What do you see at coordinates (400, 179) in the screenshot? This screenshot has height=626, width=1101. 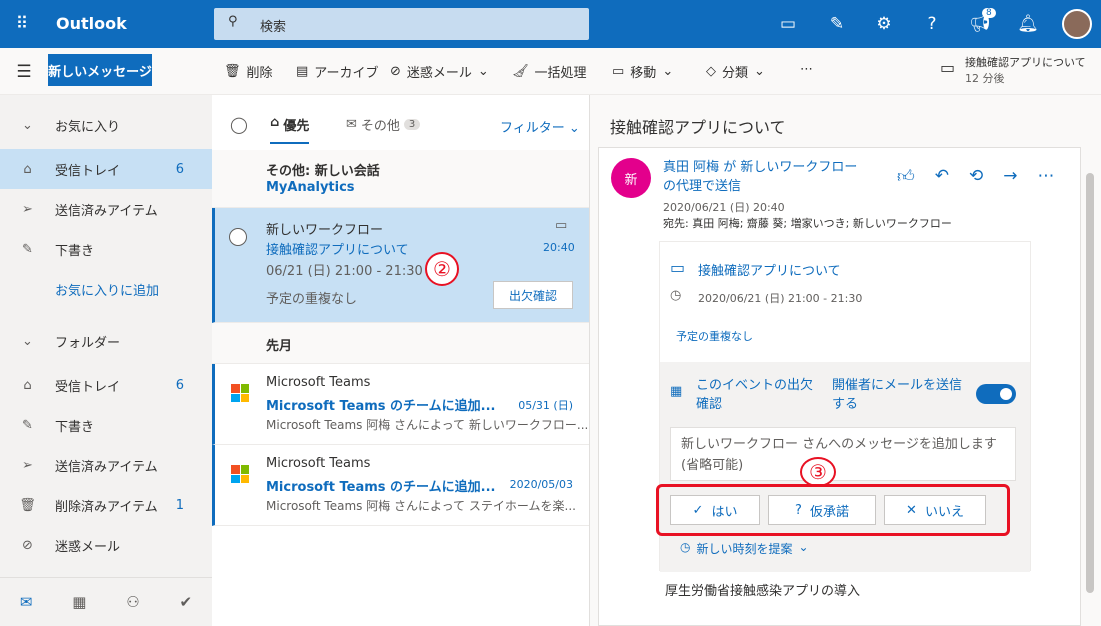 I see `other-new-conversation: その他: 新しい会話 MyAnalytics` at bounding box center [400, 179].